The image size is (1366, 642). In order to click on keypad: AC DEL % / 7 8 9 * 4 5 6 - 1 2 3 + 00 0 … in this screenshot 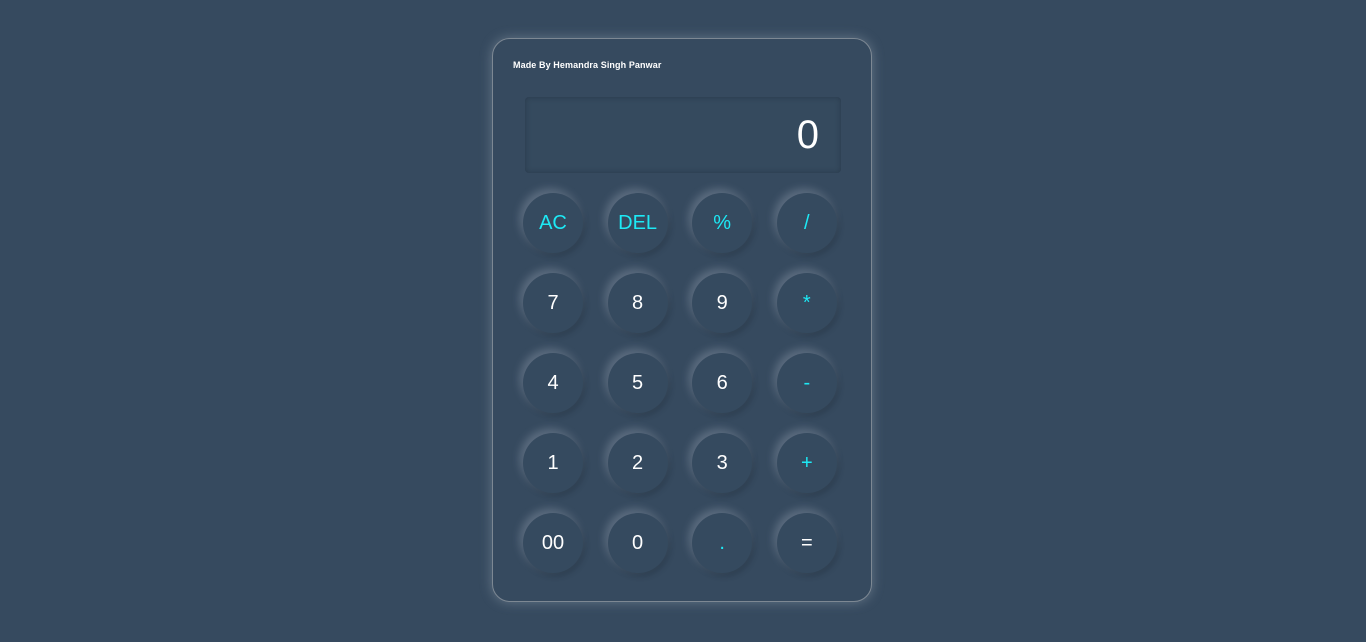, I will do `click(683, 383)`.